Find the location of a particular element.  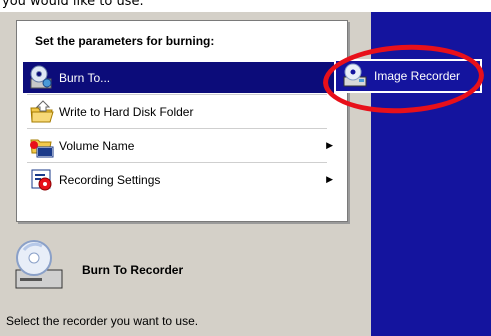

menu-item-label: Write to Hard Disk Folder is located at coordinates (126, 111).